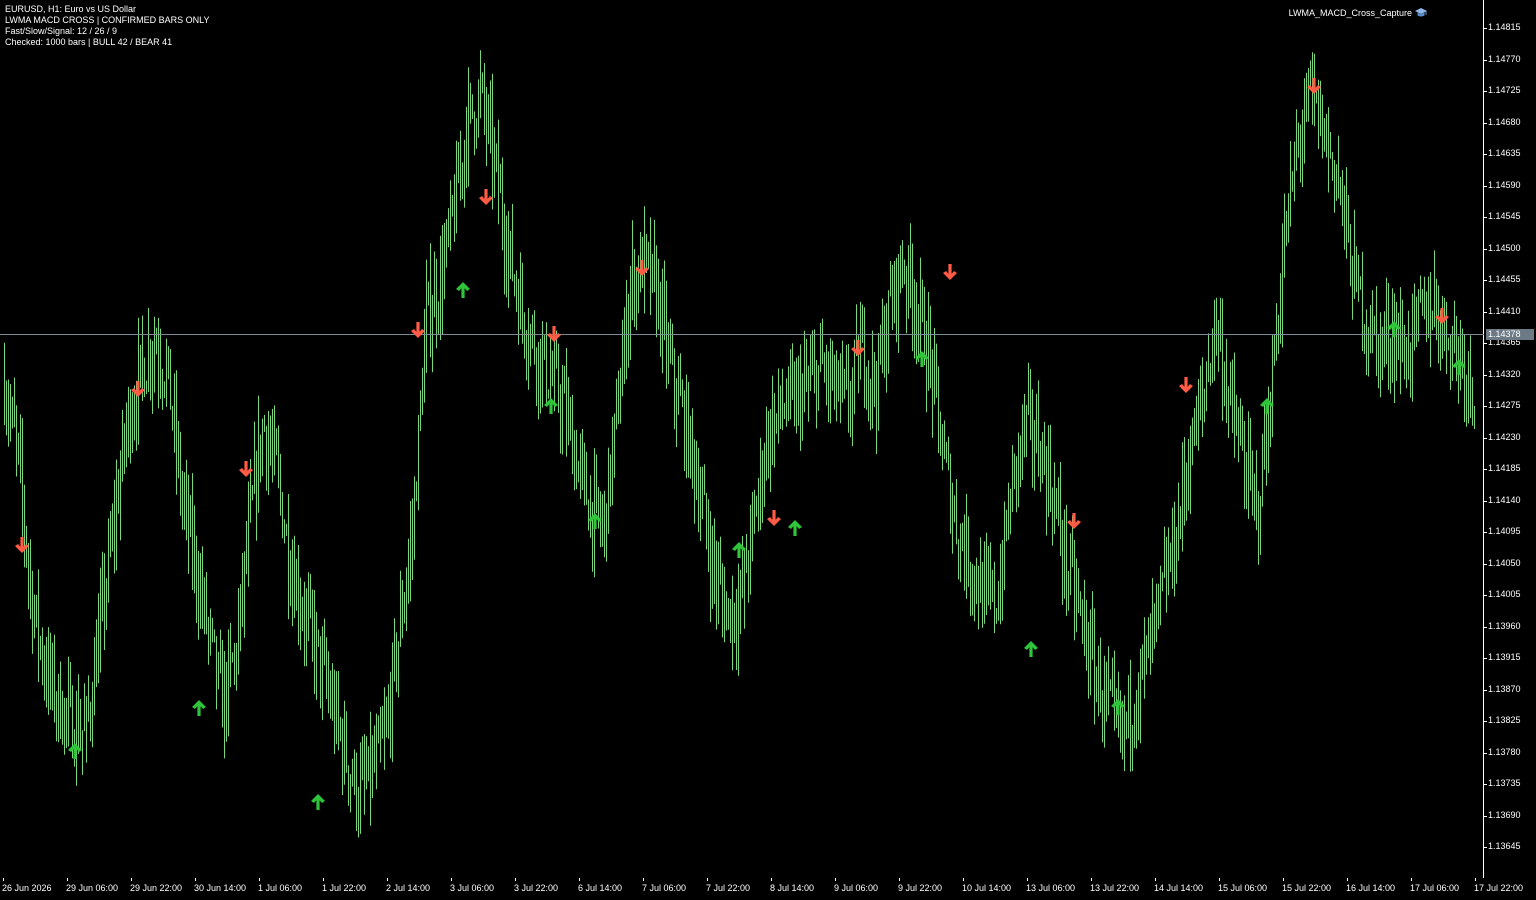 The height and width of the screenshot is (900, 1536). What do you see at coordinates (27, 888) in the screenshot?
I see `time-tick-label: 26 Jun 2026` at bounding box center [27, 888].